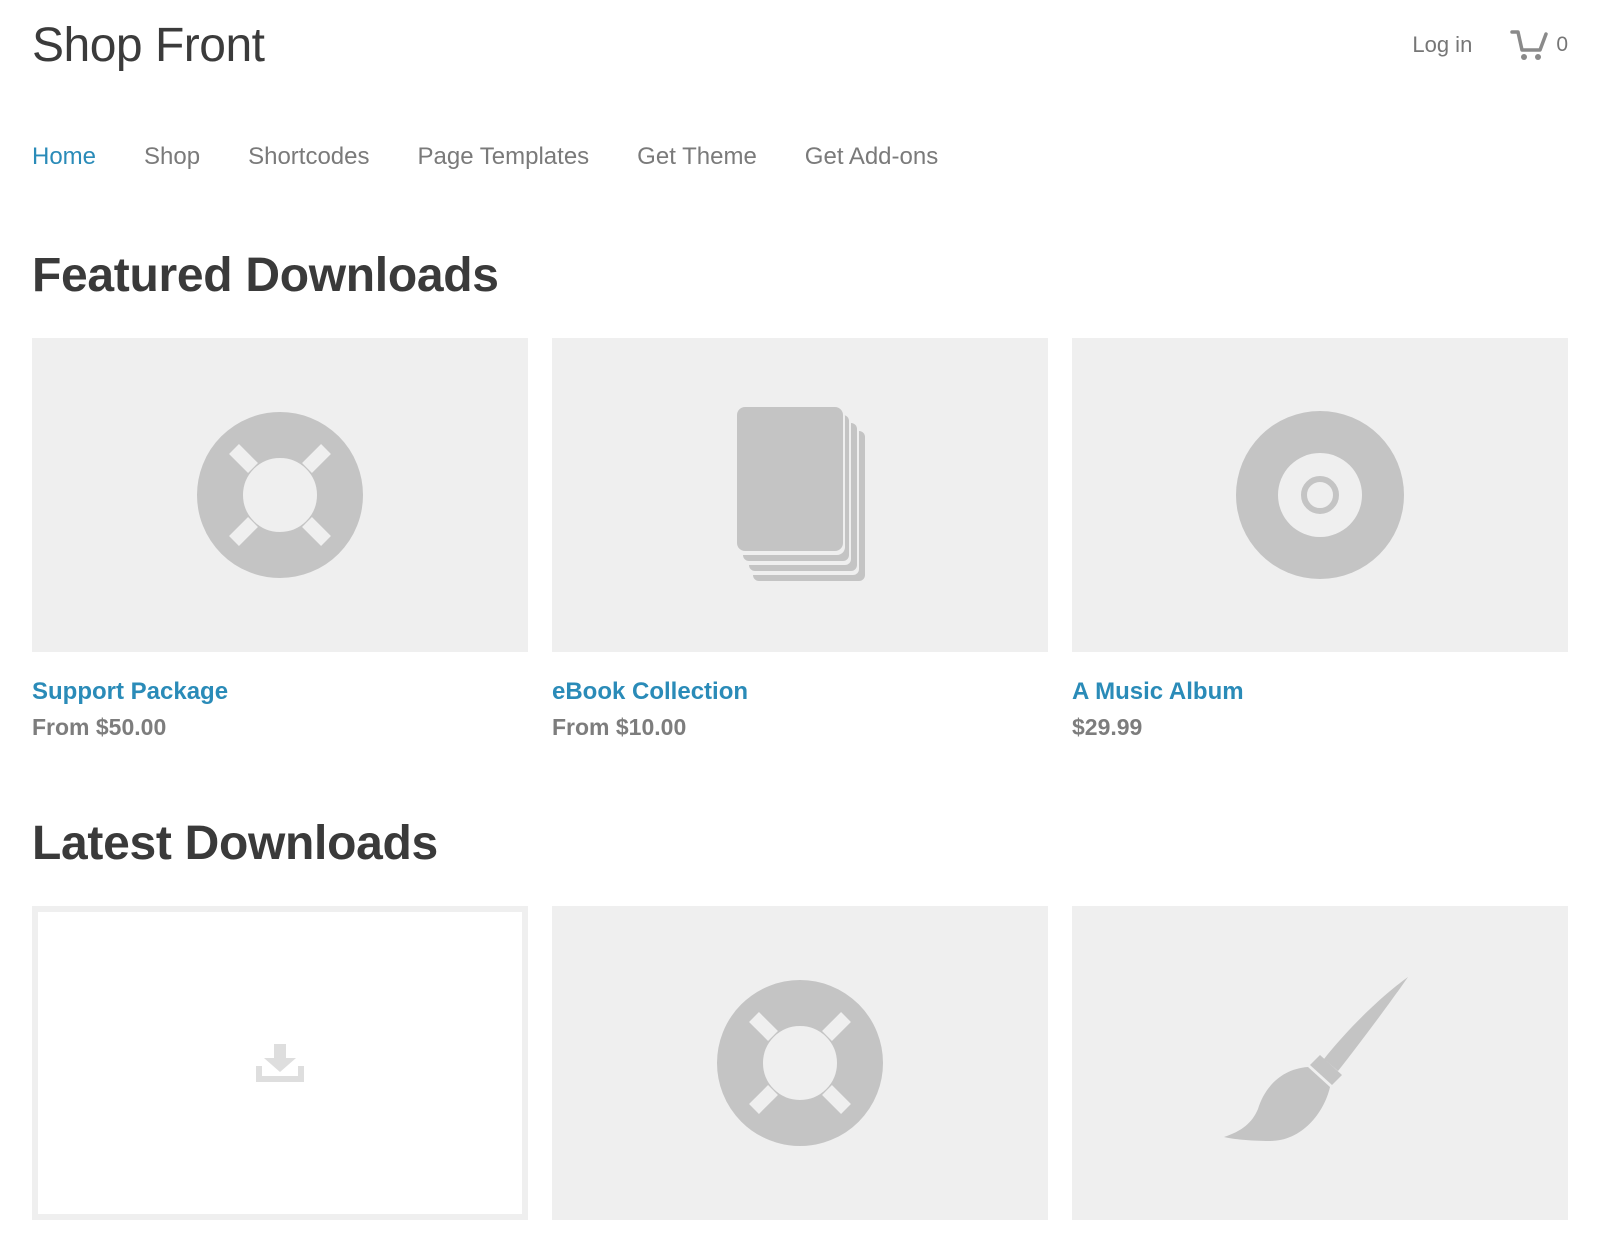 The image size is (1600, 1251). I want to click on login-link: Log in, so click(1442, 45).